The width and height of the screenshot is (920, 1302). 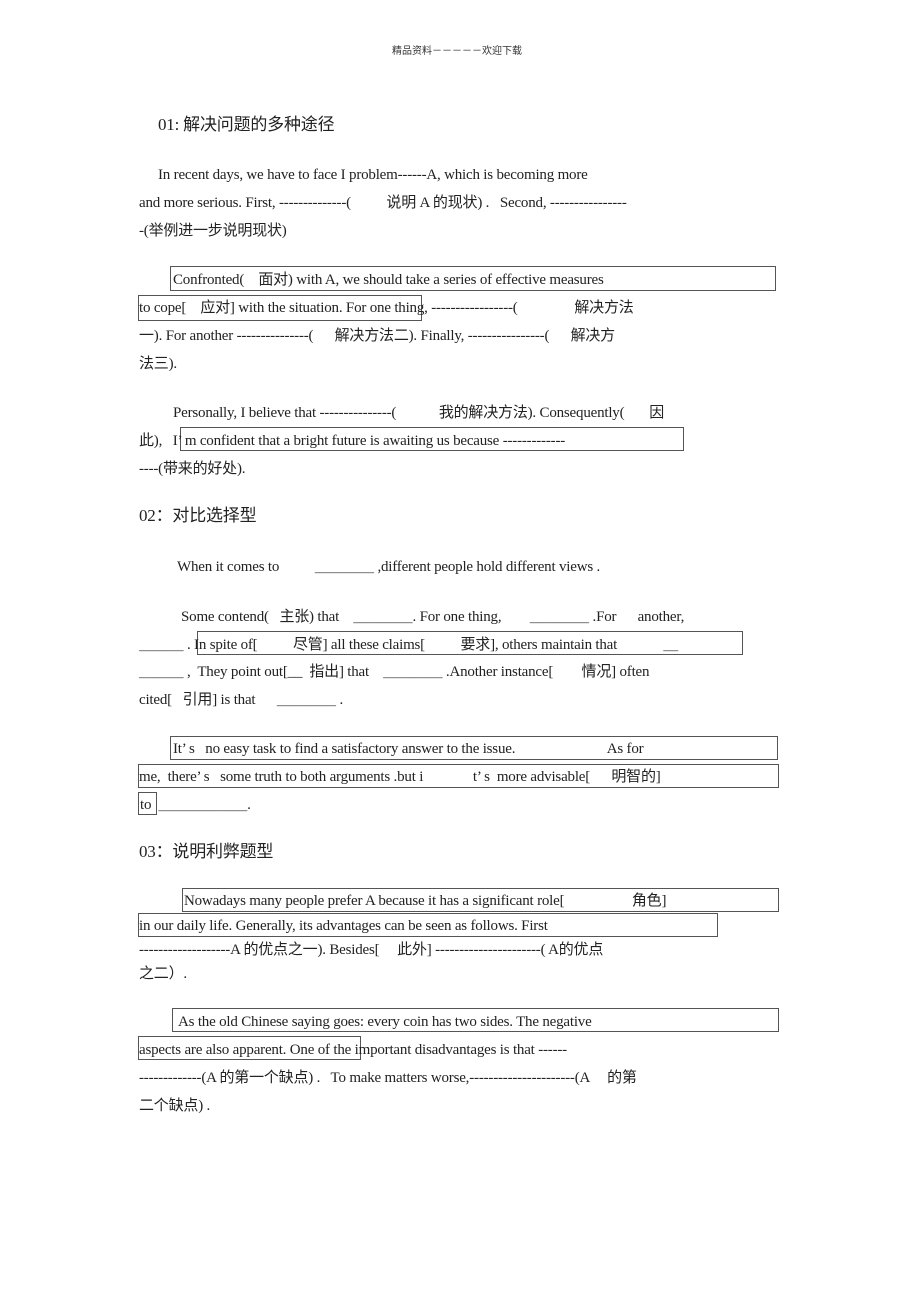 I want to click on paragraph-line: to ＿＿＿＿＿＿., so click(x=195, y=805).